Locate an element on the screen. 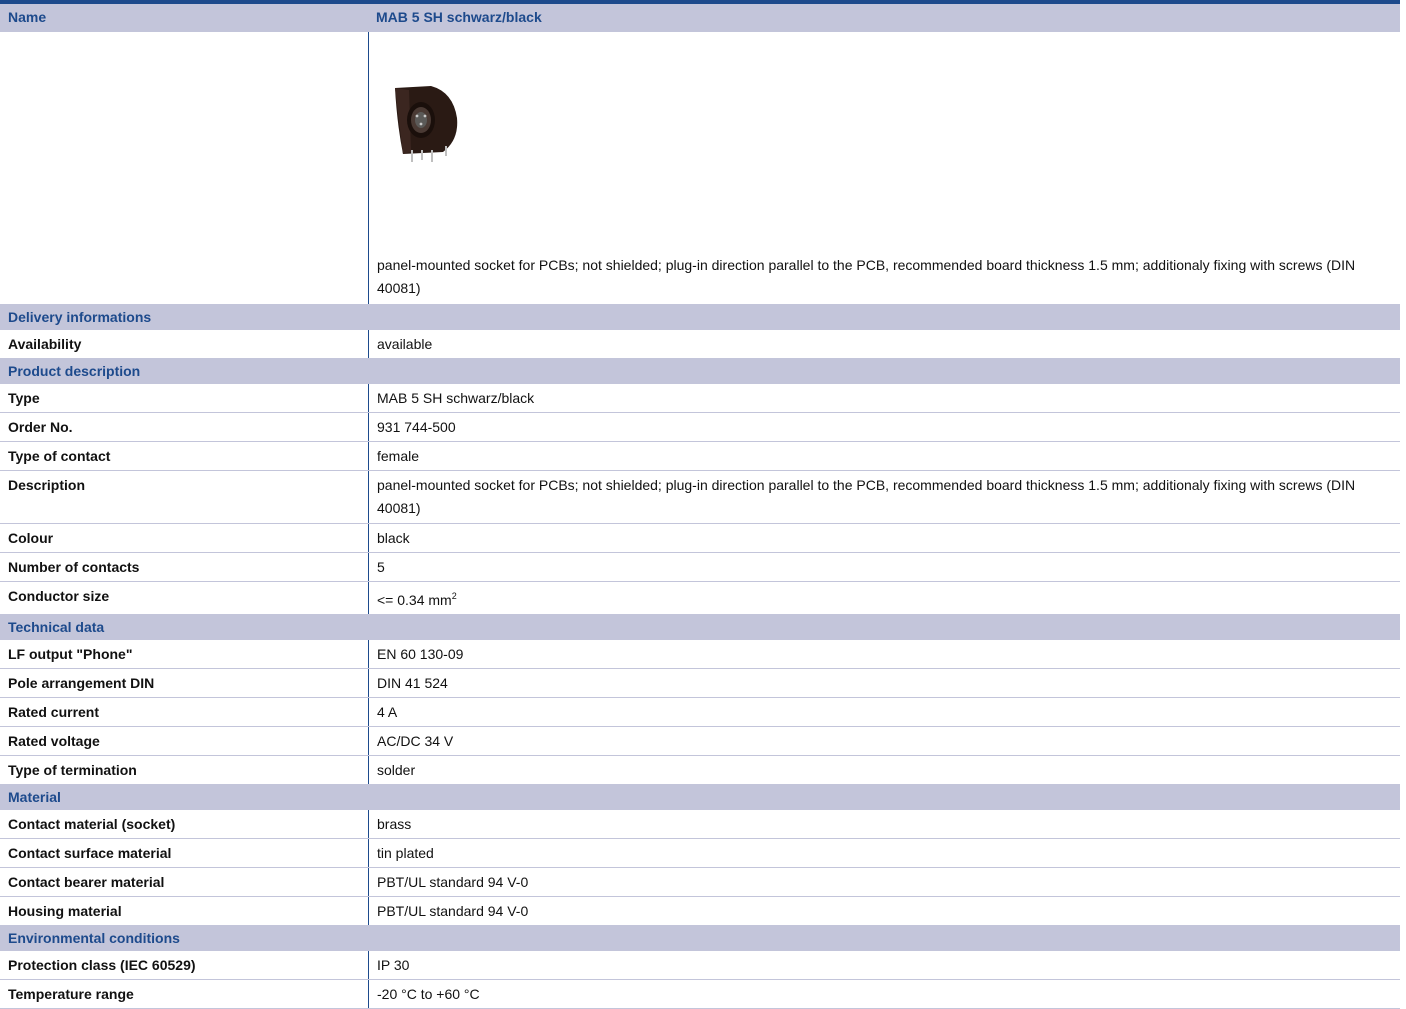  spec-label: Number of contacts is located at coordinates (74, 567).